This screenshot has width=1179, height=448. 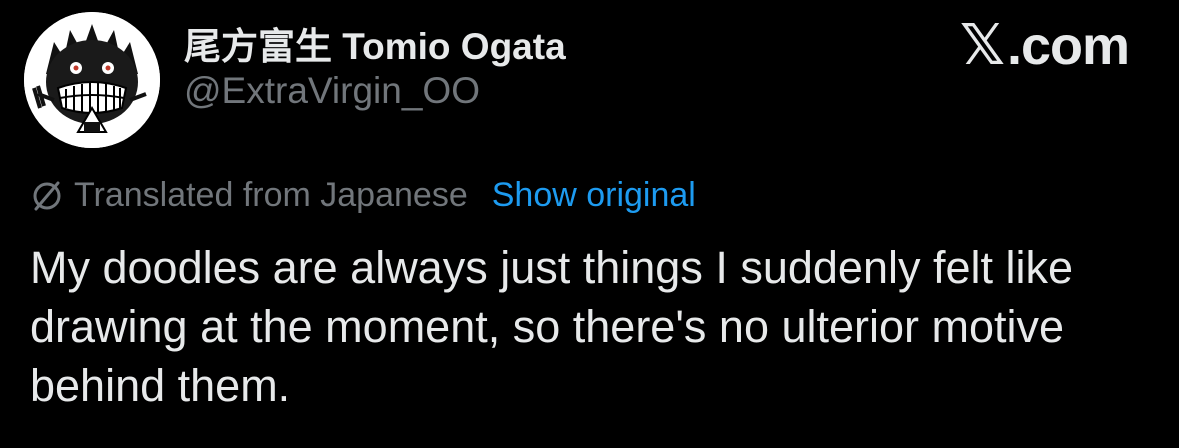 What do you see at coordinates (271, 195) in the screenshot?
I see `translated-label: Translated from Japanese` at bounding box center [271, 195].